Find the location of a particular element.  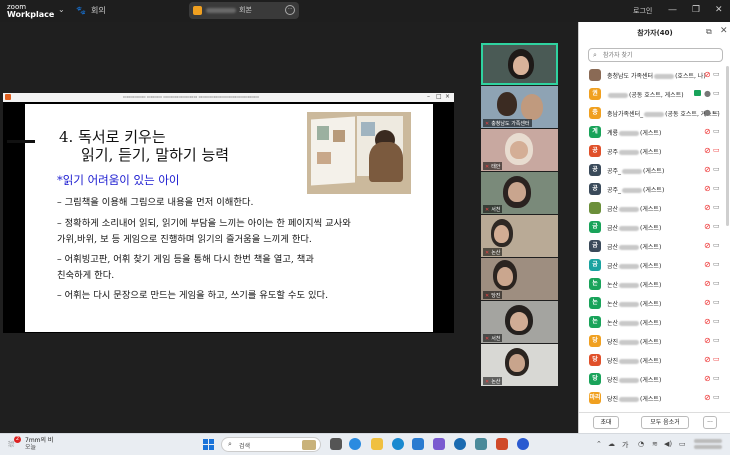

participant-name-prefix: 공주_ is located at coordinates (614, 171).